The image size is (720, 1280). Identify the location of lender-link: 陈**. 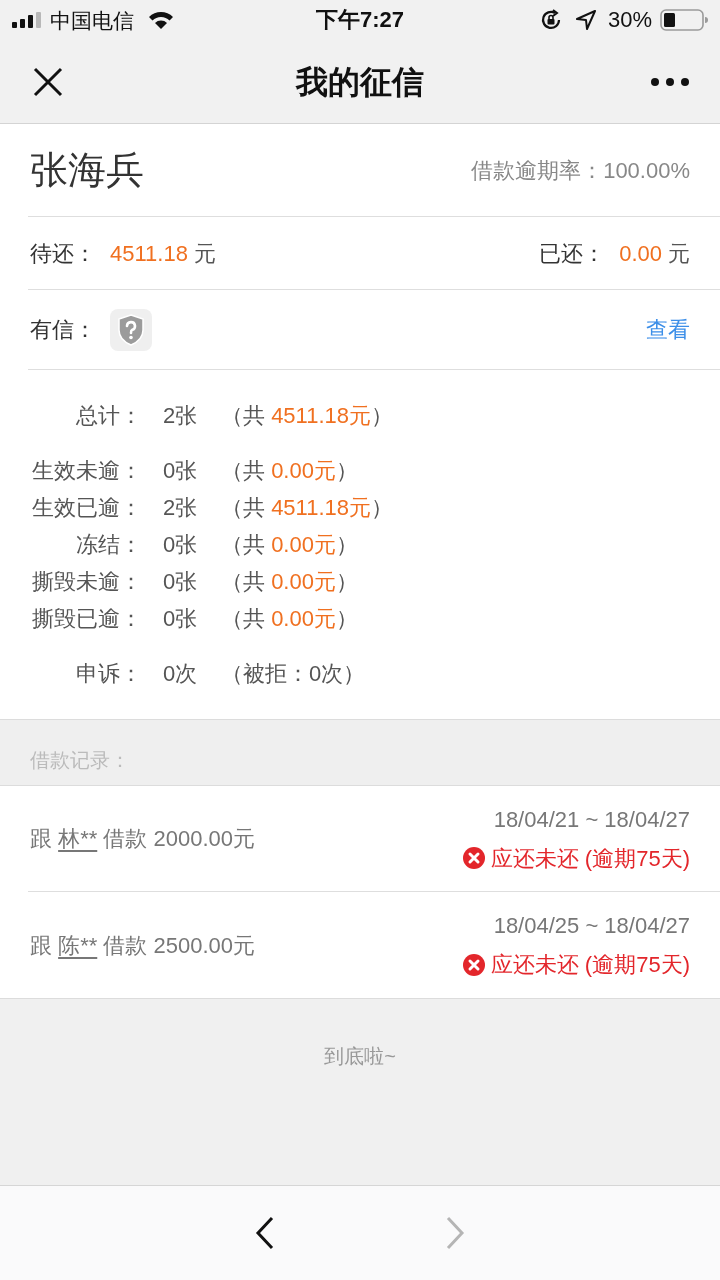
(78, 945).